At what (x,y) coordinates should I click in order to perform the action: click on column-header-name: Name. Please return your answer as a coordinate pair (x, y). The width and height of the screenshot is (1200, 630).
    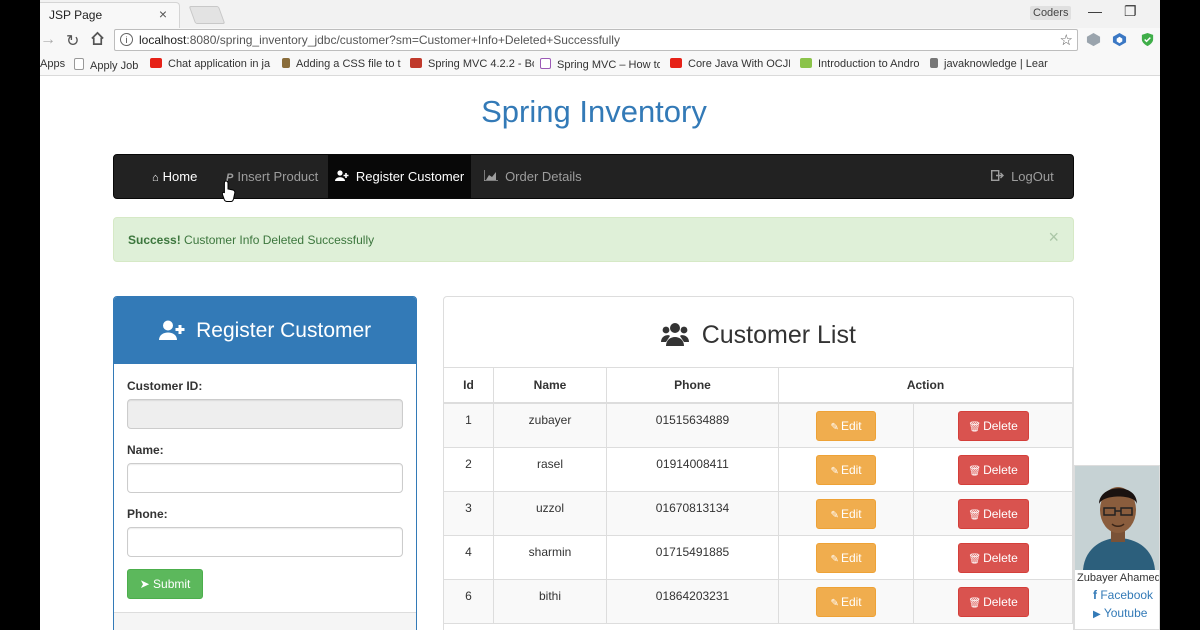
    Looking at the image, I should click on (550, 385).